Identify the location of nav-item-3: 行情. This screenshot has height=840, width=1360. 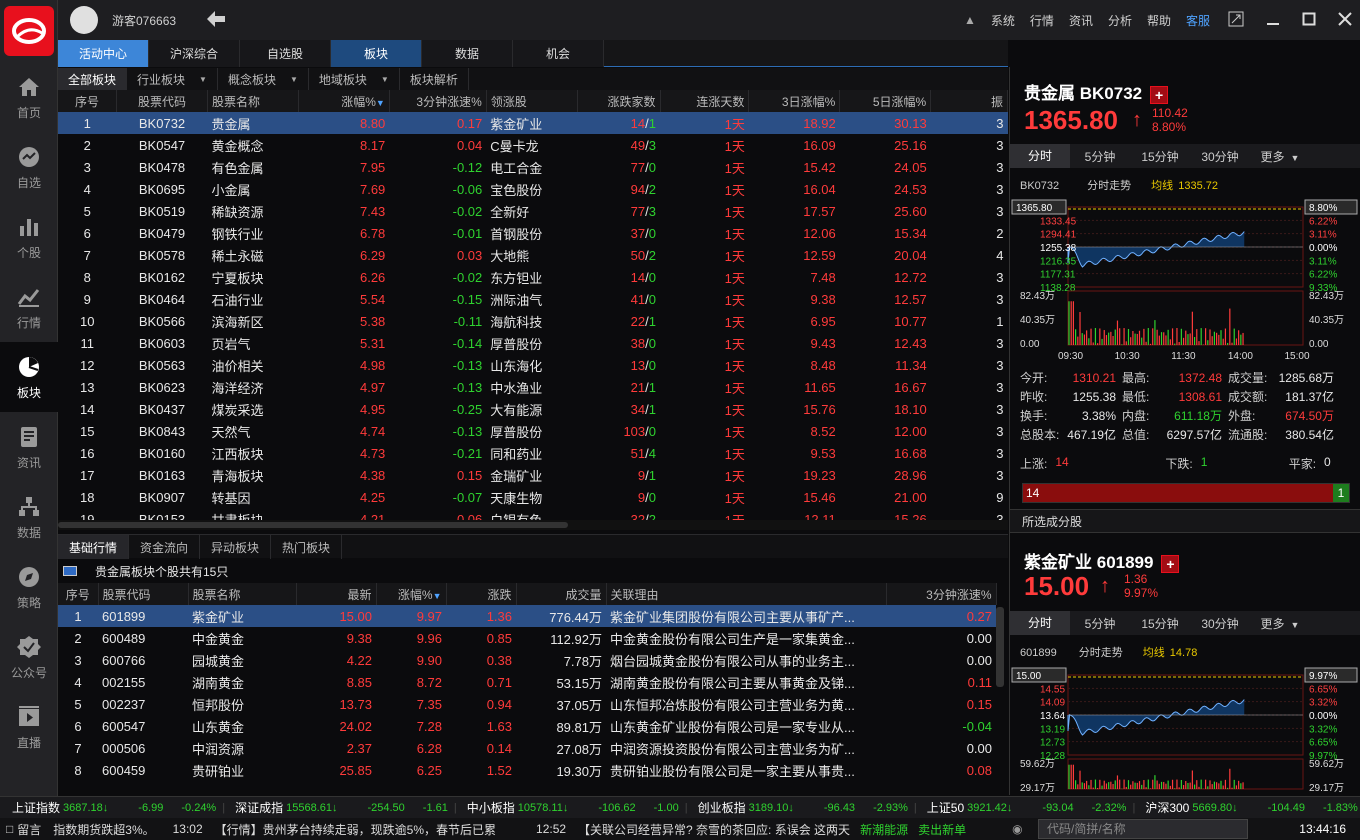
(29, 307).